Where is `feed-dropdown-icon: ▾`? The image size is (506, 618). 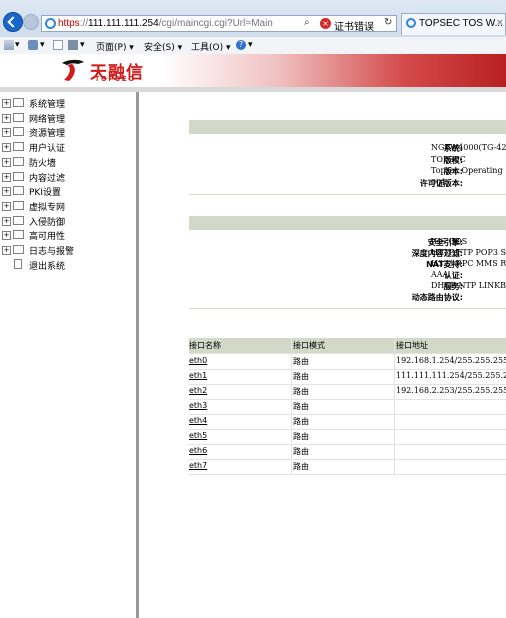
feed-dropdown-icon: ▾ is located at coordinates (42, 45).